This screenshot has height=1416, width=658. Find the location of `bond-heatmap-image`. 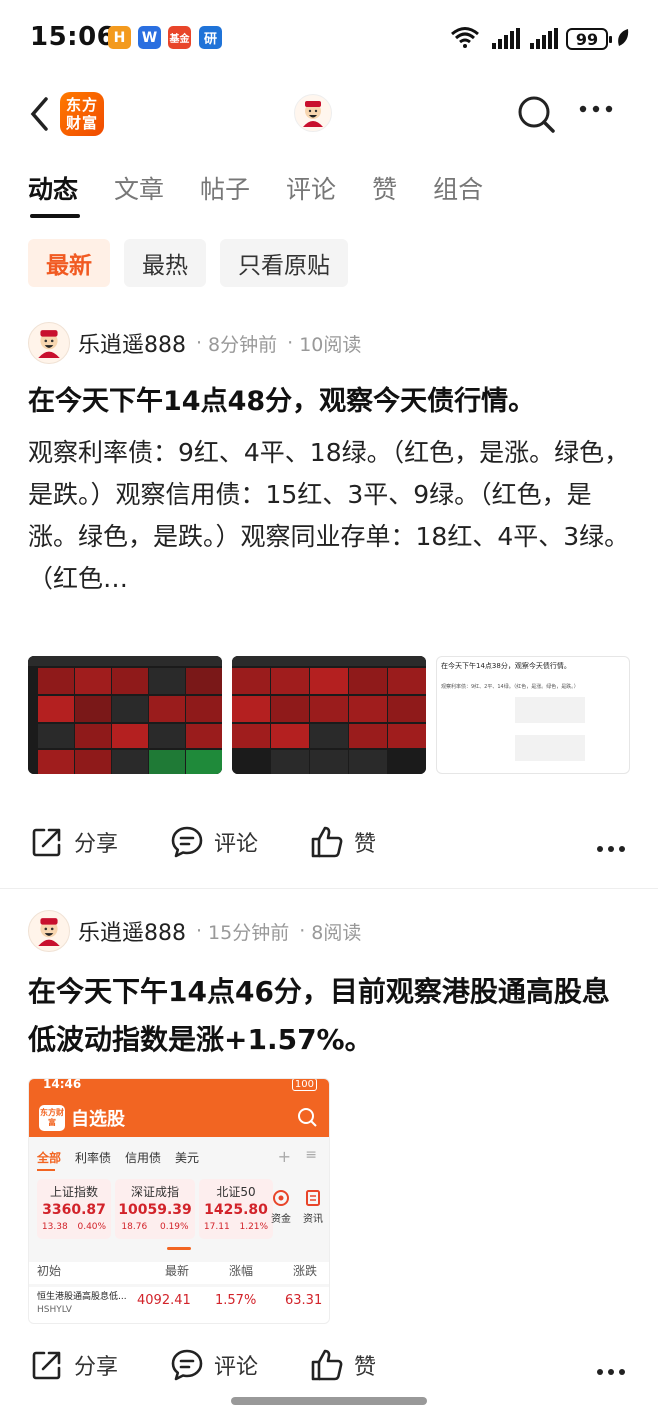

bond-heatmap-image is located at coordinates (125, 715).